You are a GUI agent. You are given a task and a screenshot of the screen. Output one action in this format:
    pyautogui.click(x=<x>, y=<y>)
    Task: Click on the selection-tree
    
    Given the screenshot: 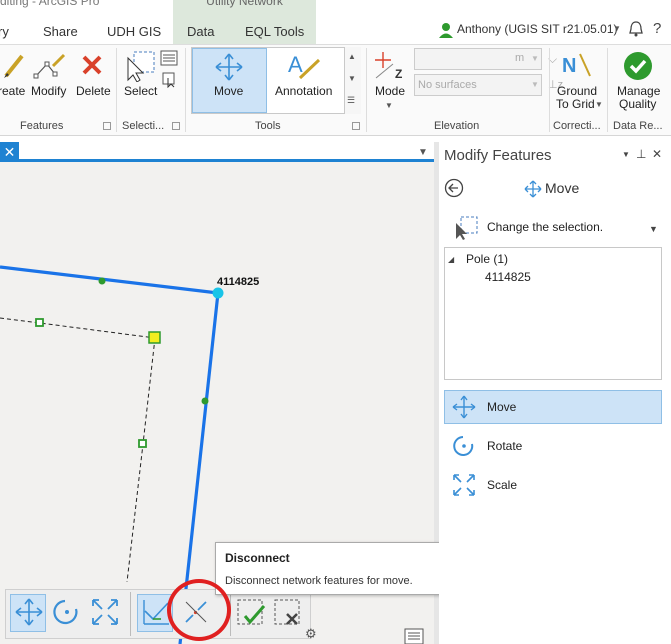 What is the action you would take?
    pyautogui.click(x=553, y=313)
    